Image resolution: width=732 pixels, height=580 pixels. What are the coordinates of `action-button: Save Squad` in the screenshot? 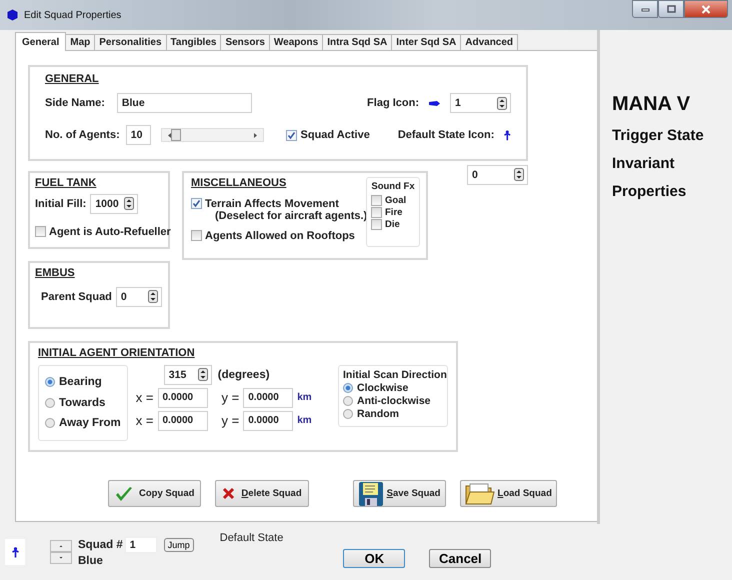 It's located at (399, 493).